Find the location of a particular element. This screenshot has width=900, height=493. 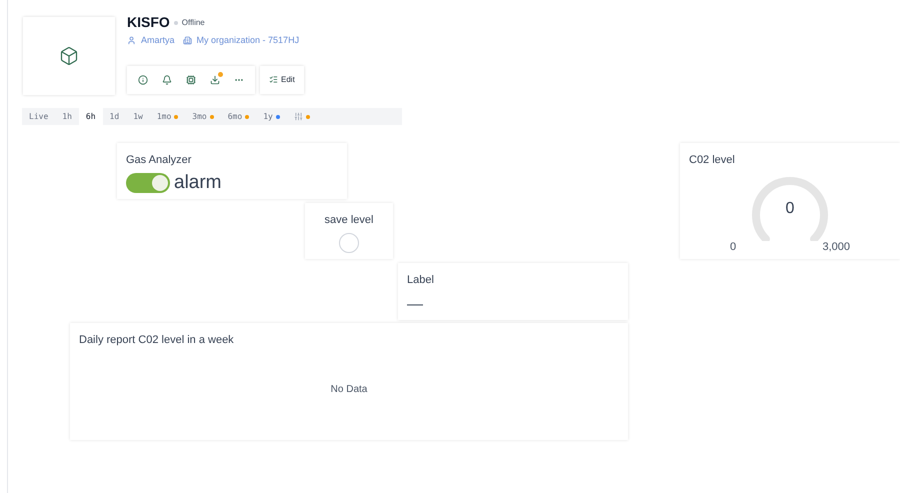

filter-icon is located at coordinates (298, 116).